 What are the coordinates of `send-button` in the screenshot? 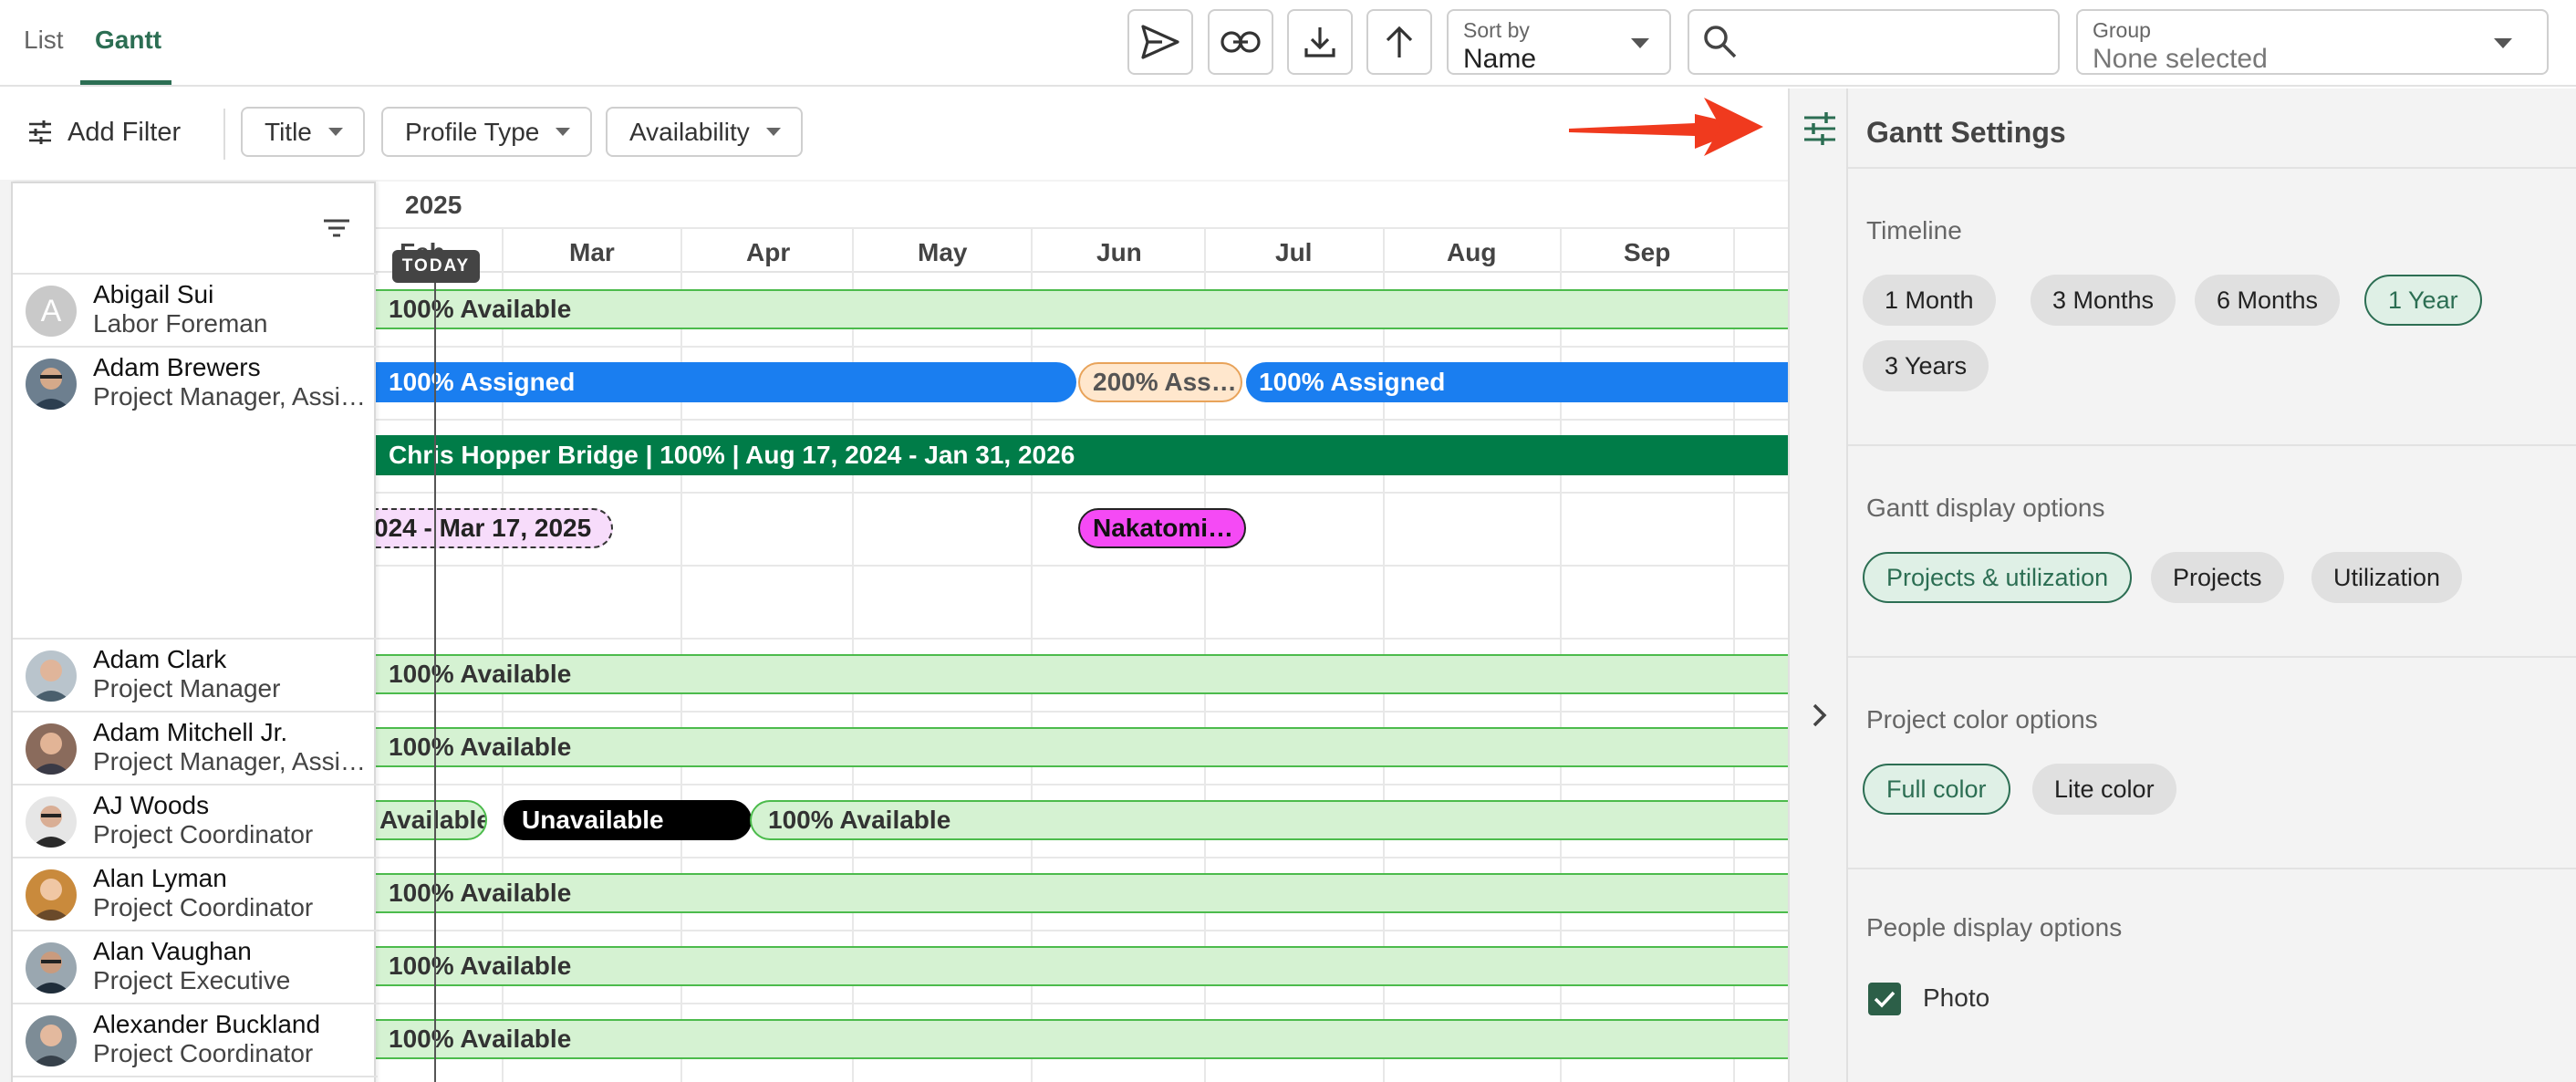 It's located at (1160, 42).